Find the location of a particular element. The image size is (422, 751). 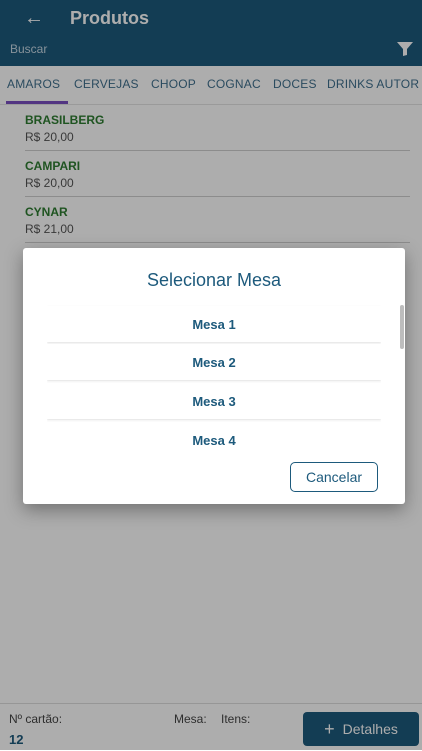

table-option-3: Mesa 3 is located at coordinates (214, 401).